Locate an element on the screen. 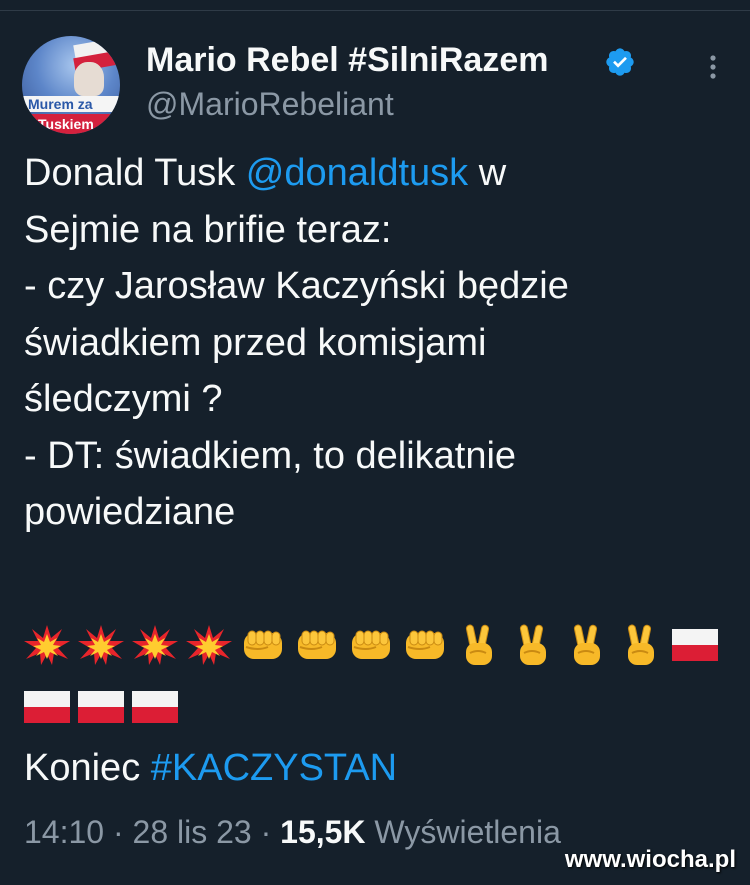  avatar-text-line1: Murem za is located at coordinates (71, 104).